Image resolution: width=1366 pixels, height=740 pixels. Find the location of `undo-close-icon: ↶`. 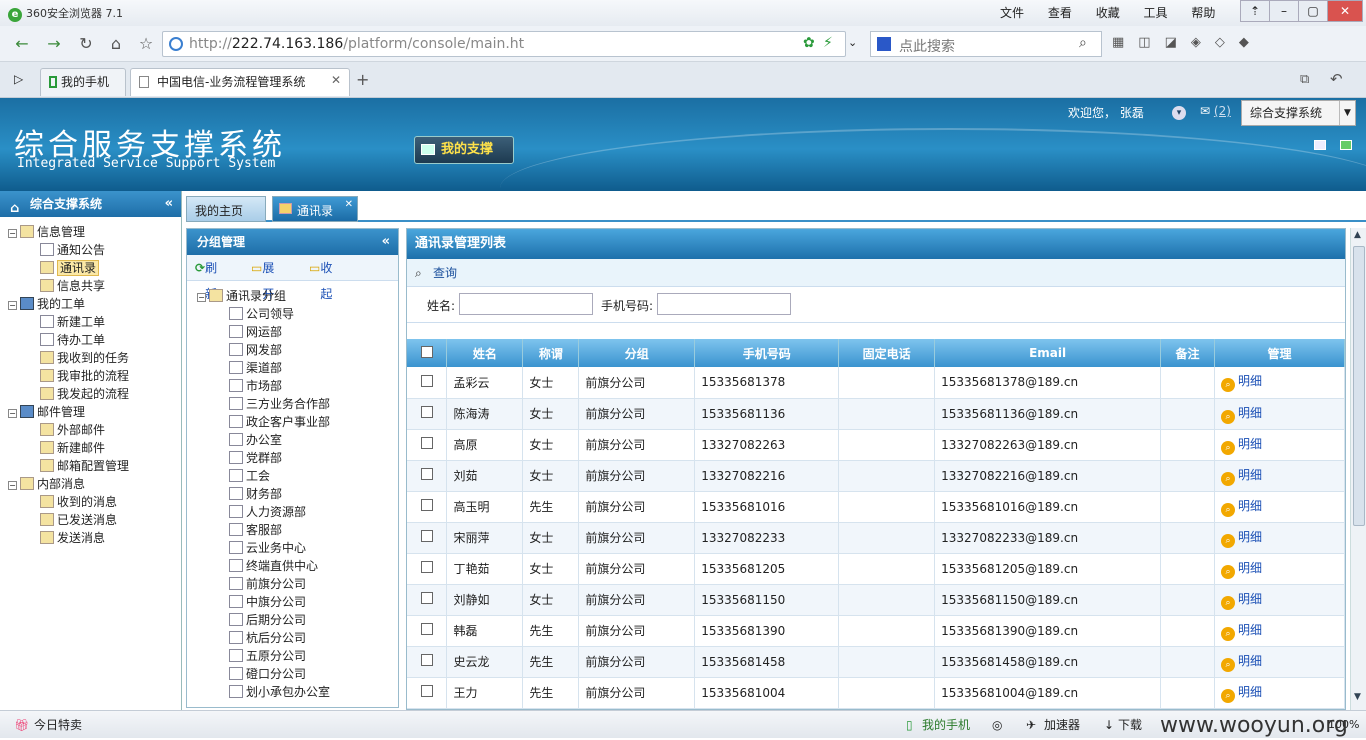

undo-close-icon: ↶ is located at coordinates (1336, 79).